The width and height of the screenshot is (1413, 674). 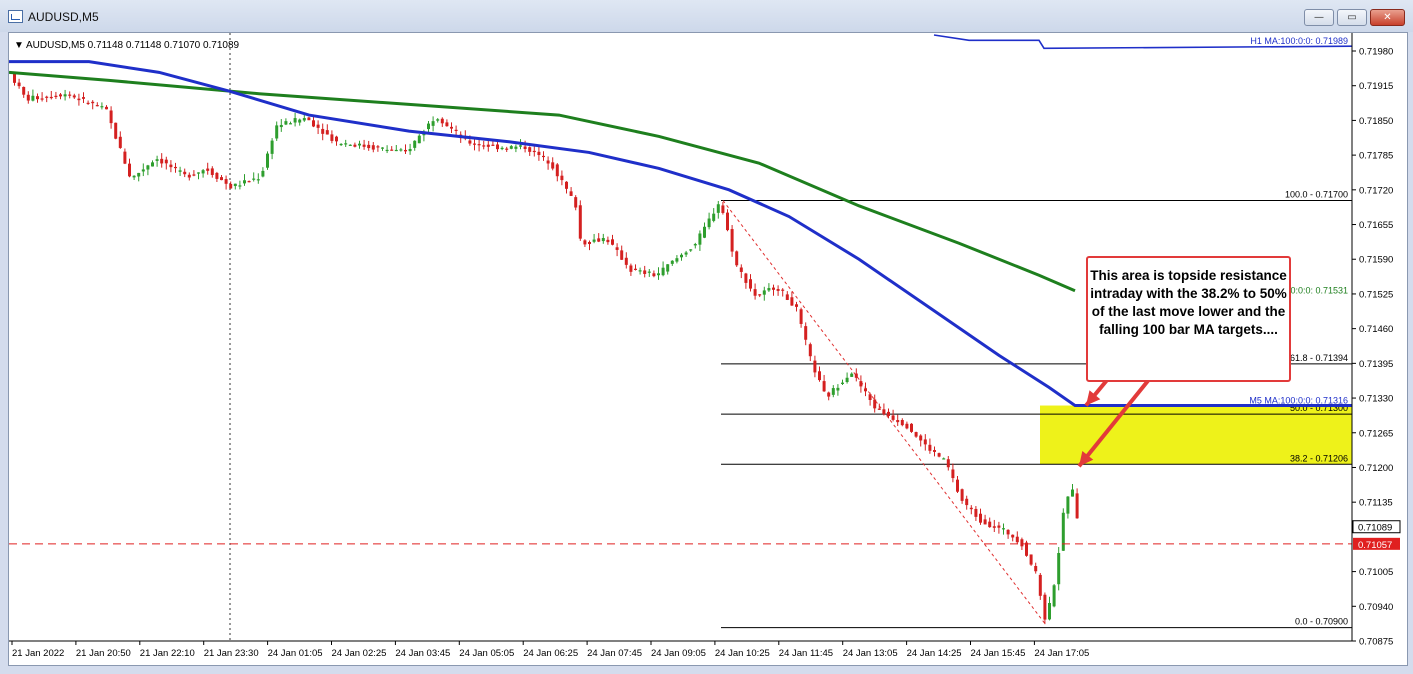 I want to click on y-tick-label: 0.71135, so click(x=1376, y=503).